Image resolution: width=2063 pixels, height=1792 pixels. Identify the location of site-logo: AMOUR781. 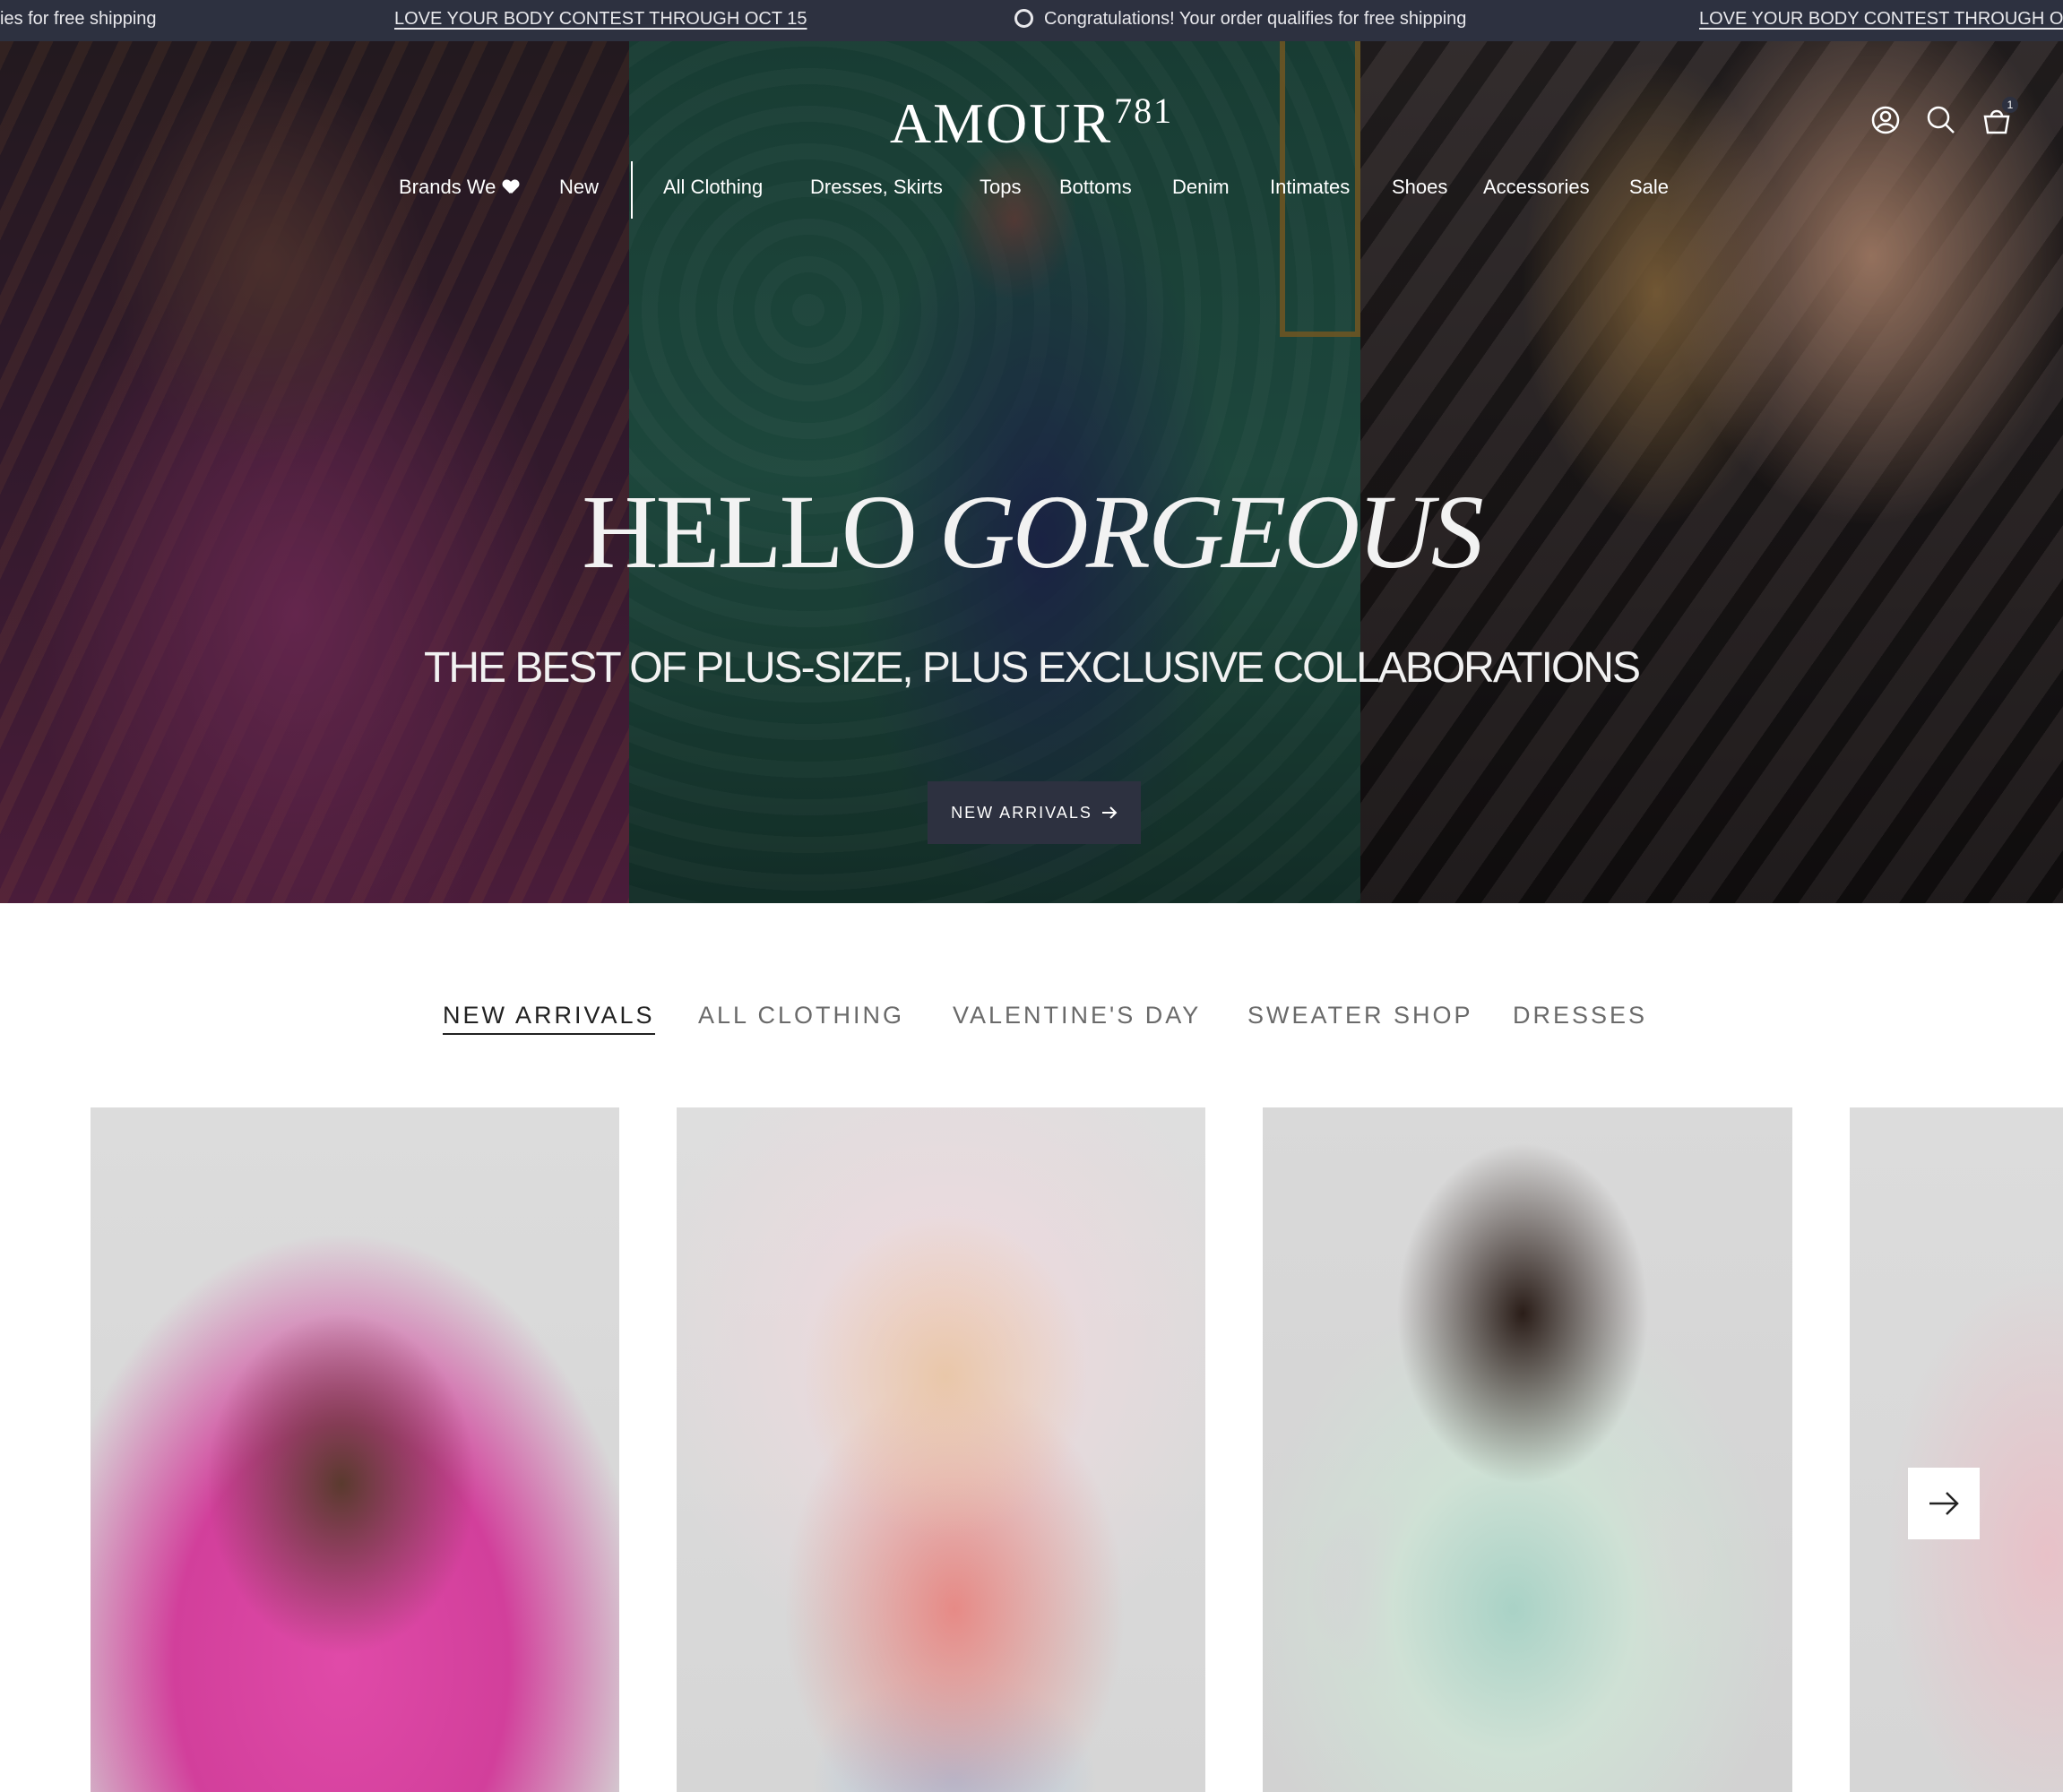
(1031, 124).